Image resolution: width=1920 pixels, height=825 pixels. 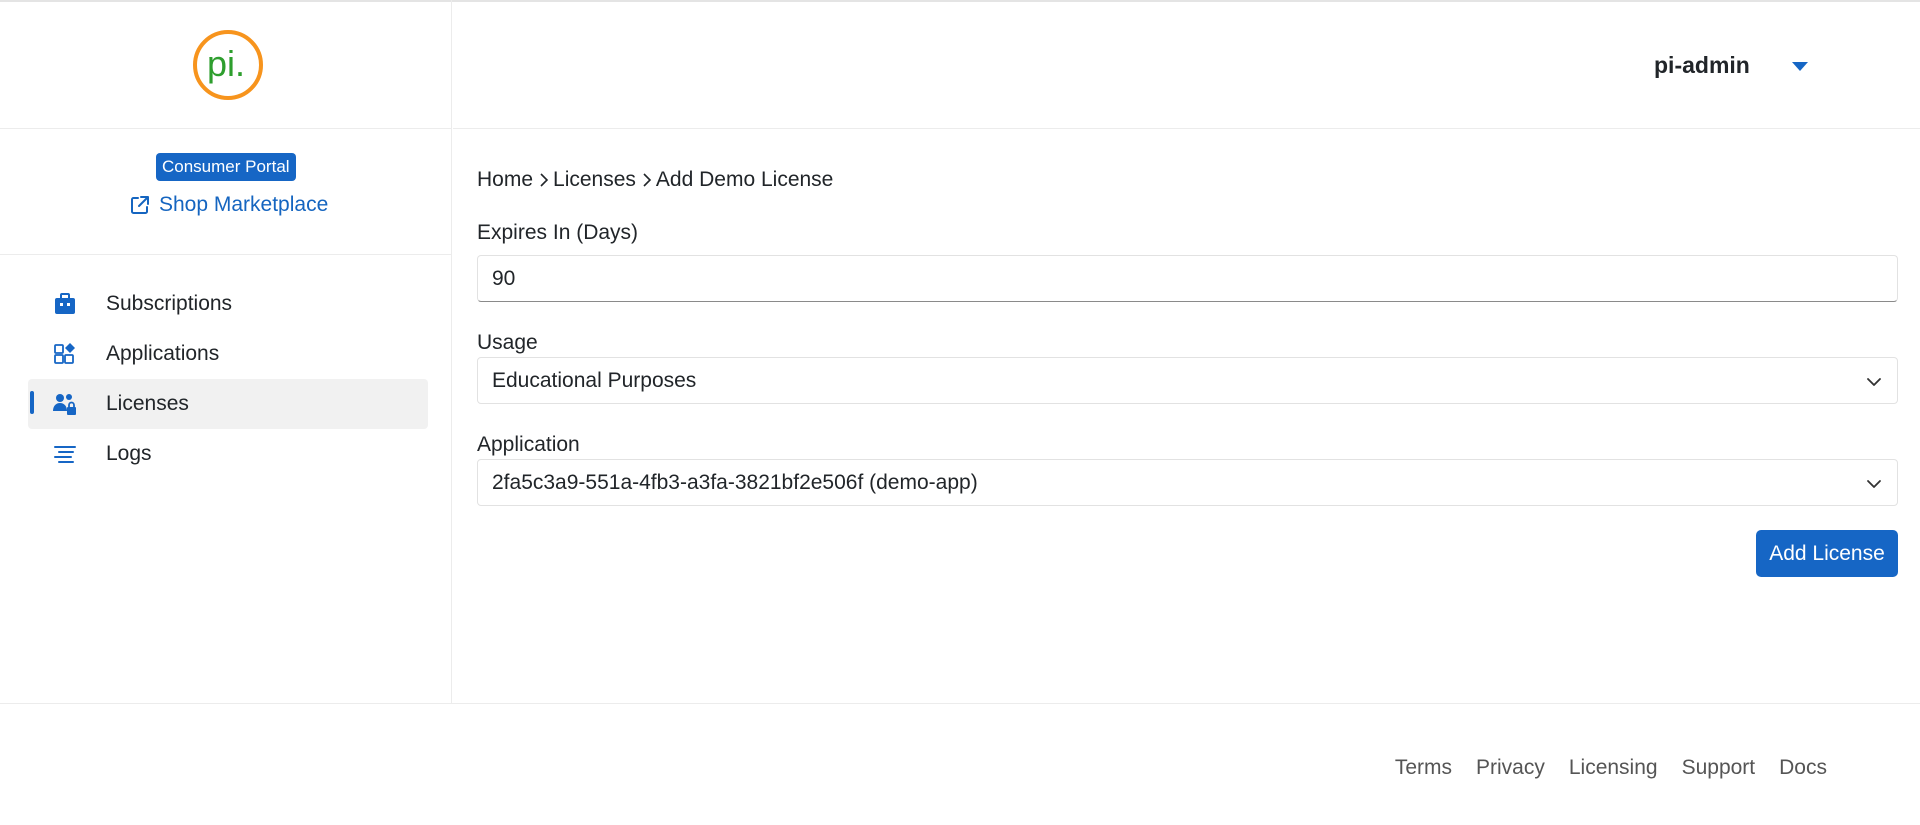 I want to click on breadcrumb: Home Licenses Add Demo License, so click(x=655, y=180).